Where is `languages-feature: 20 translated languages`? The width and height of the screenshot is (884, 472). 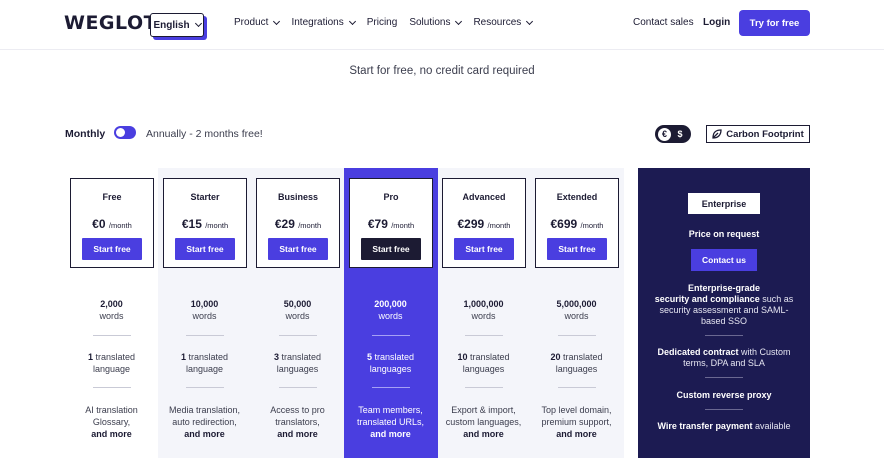 languages-feature: 20 translated languages is located at coordinates (576, 363).